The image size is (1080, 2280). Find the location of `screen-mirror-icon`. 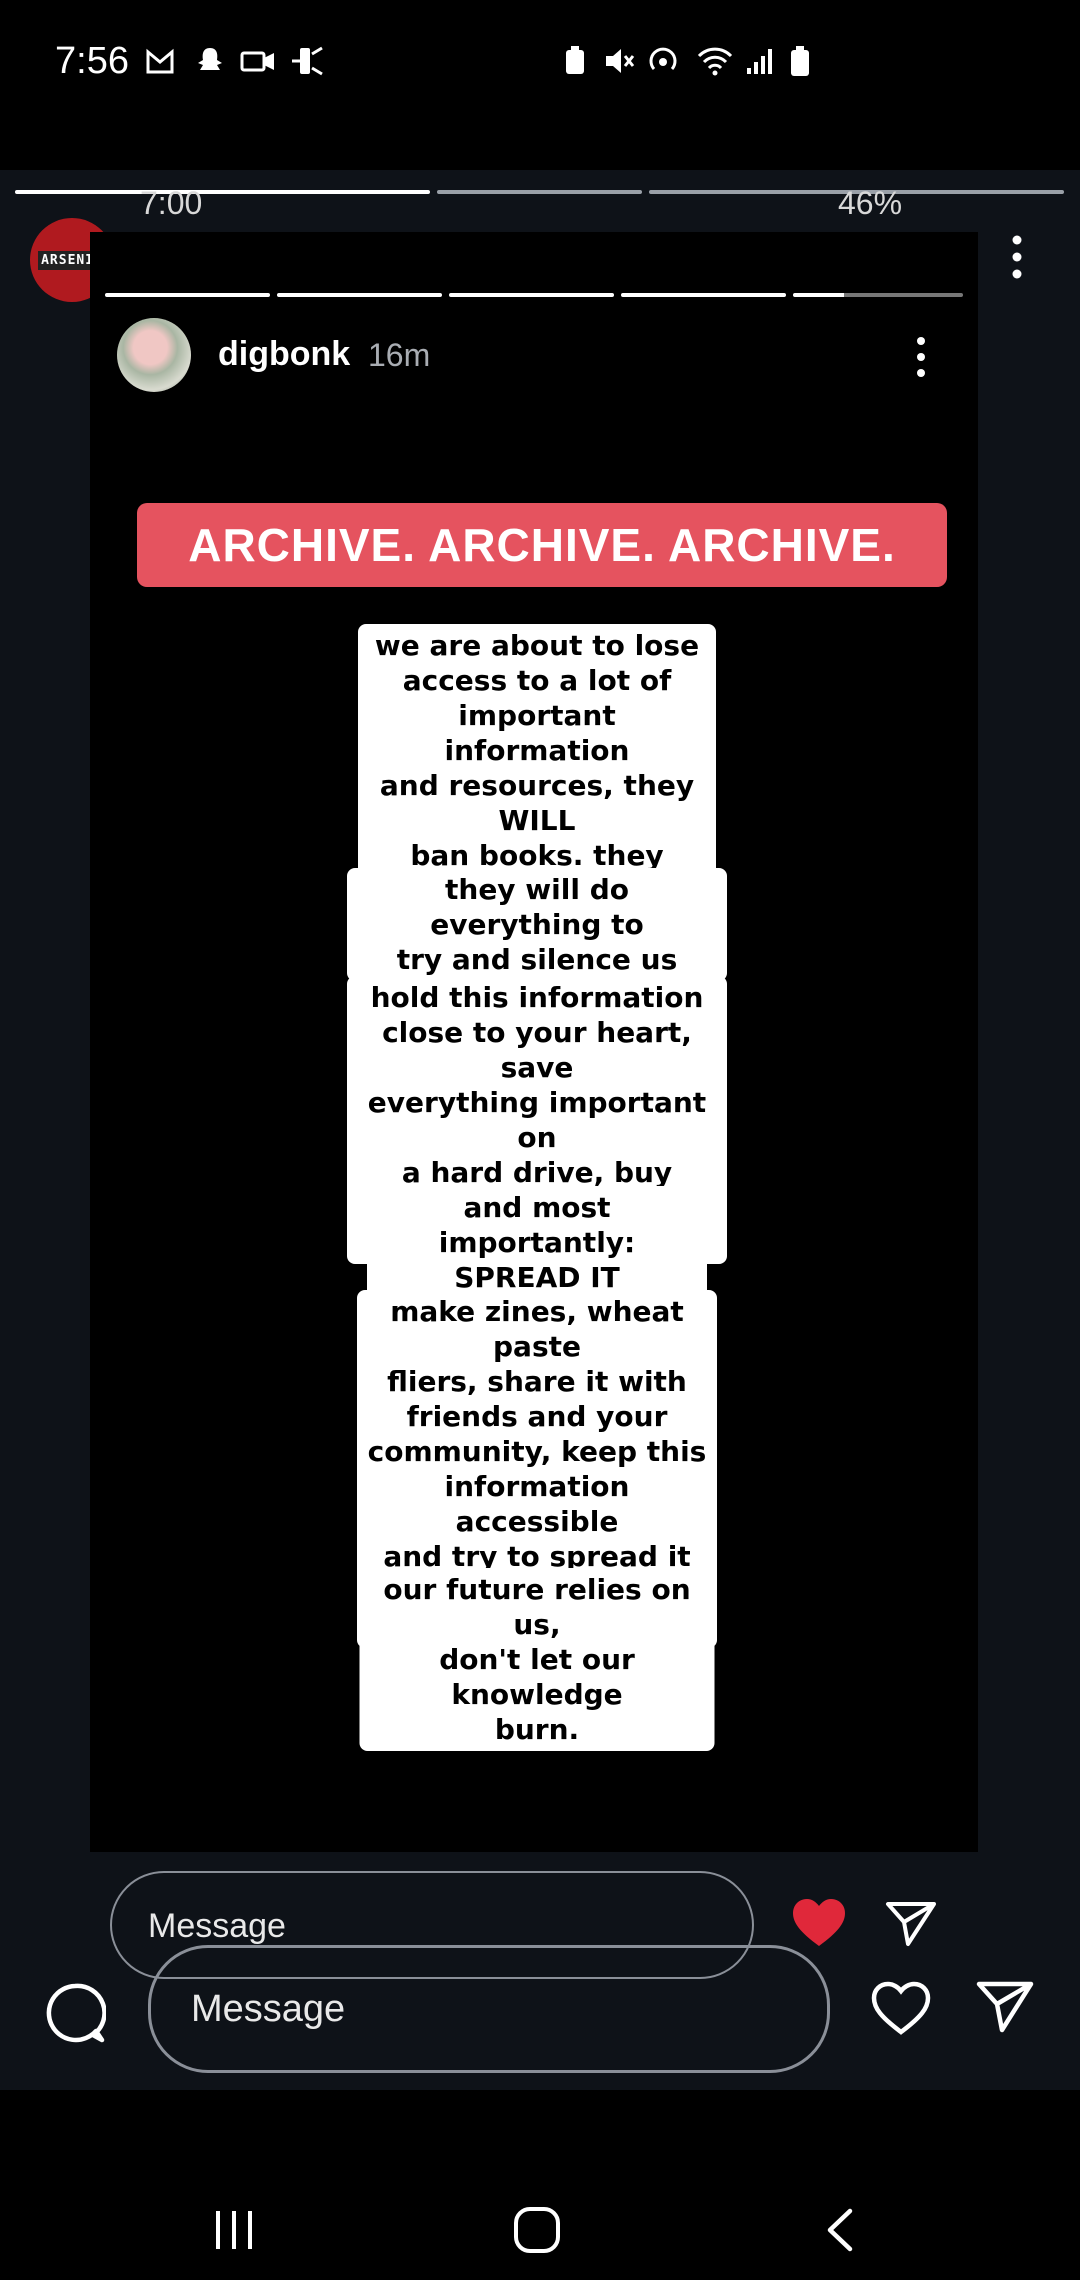

screen-mirror-icon is located at coordinates (307, 61).